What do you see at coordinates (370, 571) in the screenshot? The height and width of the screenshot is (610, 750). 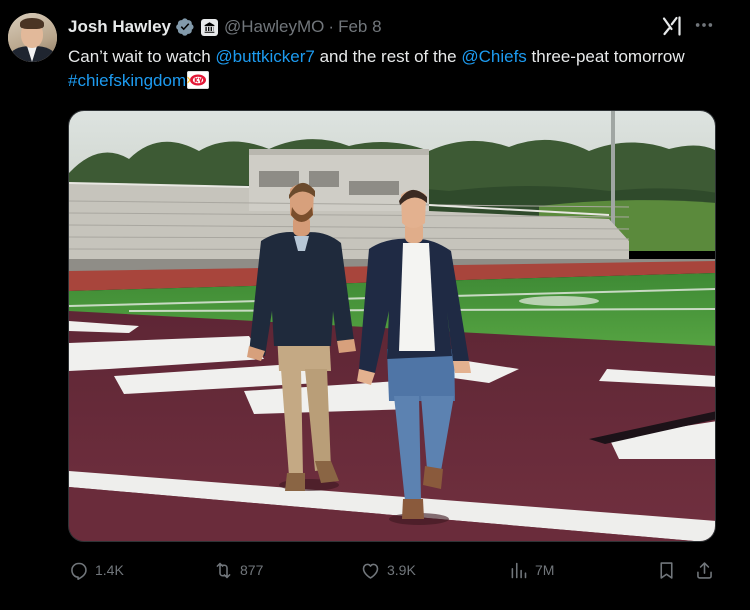 I see `heart-icon` at bounding box center [370, 571].